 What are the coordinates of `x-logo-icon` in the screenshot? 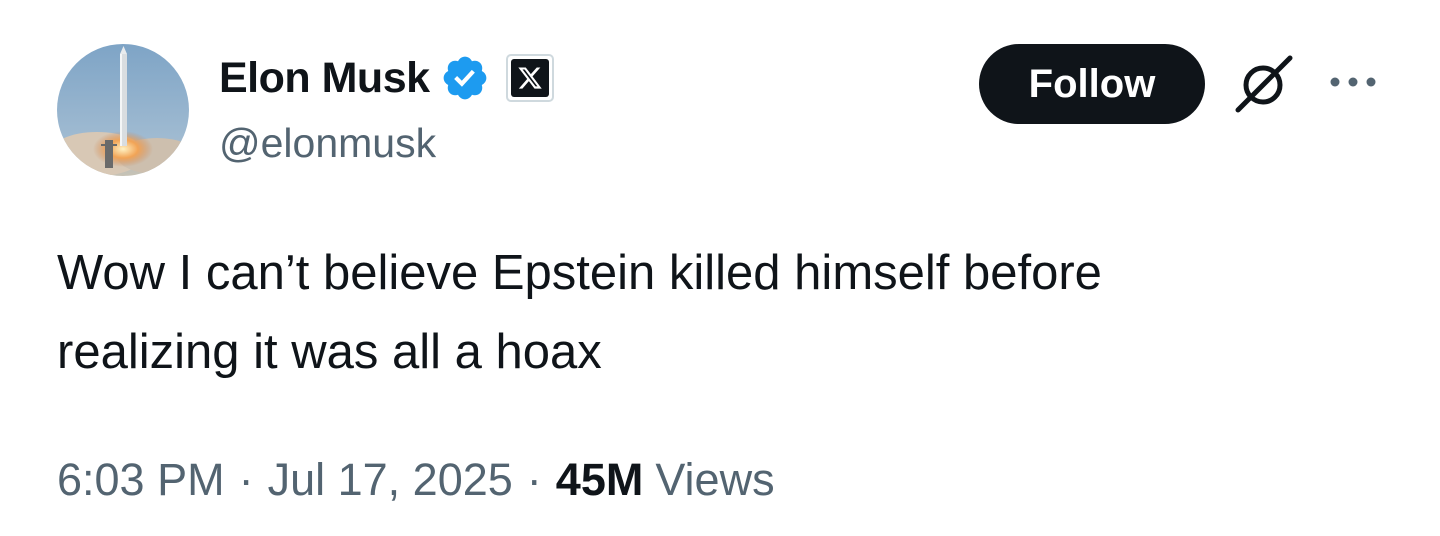 It's located at (529, 78).